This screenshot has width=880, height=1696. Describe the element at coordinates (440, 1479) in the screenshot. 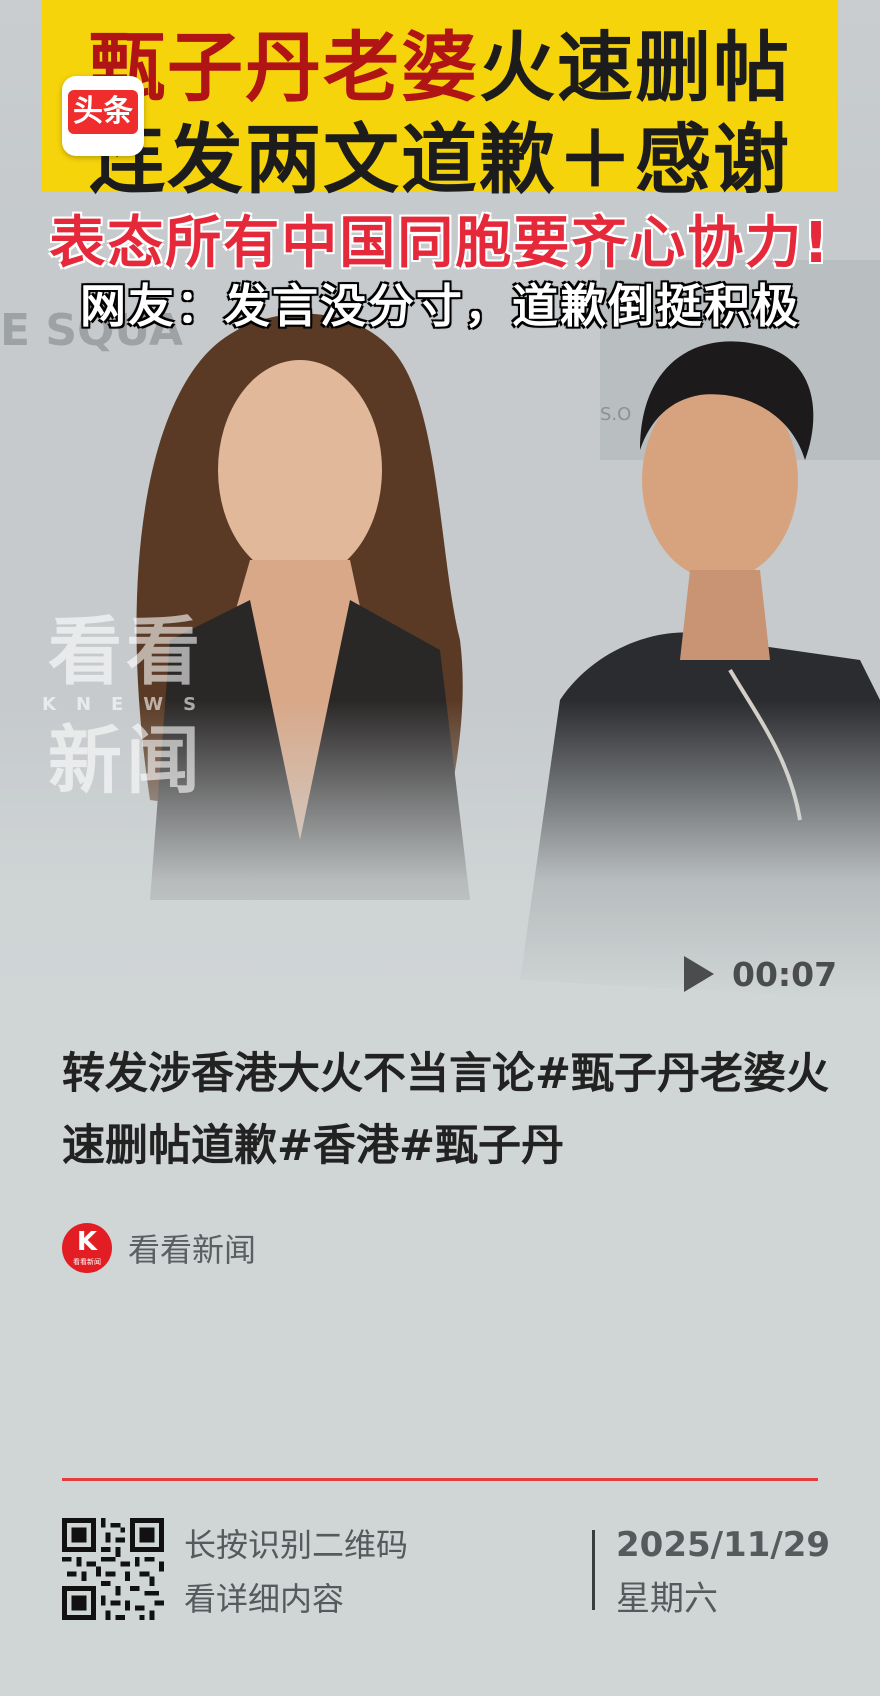

I see `footer-divider` at that location.